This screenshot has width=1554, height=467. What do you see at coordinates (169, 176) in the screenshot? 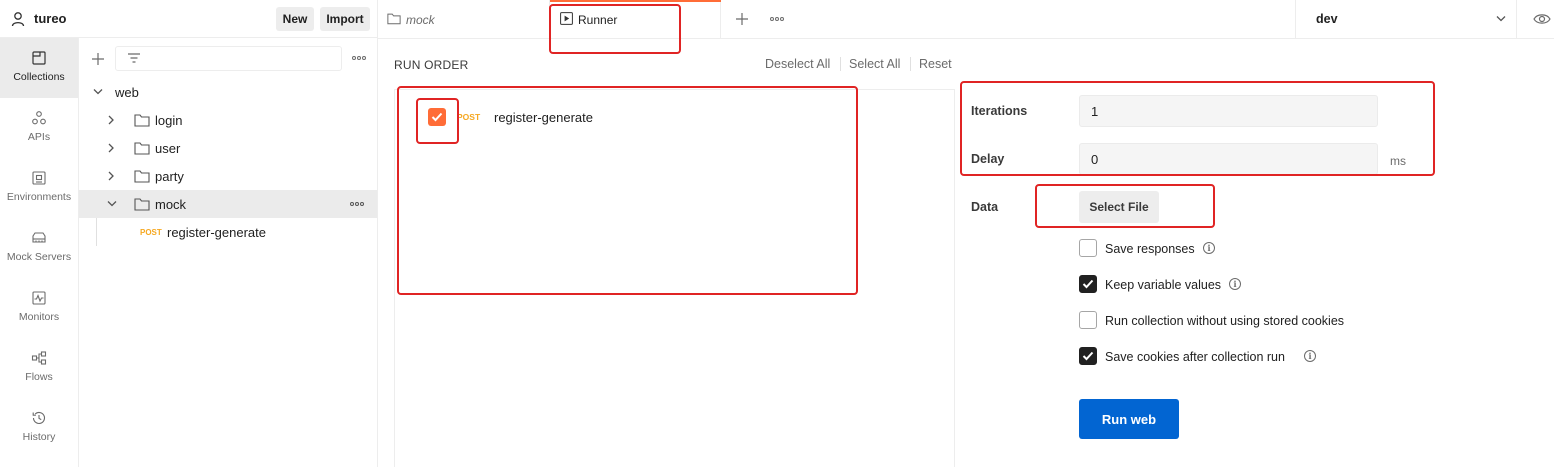
I see `folder-label: party` at bounding box center [169, 176].